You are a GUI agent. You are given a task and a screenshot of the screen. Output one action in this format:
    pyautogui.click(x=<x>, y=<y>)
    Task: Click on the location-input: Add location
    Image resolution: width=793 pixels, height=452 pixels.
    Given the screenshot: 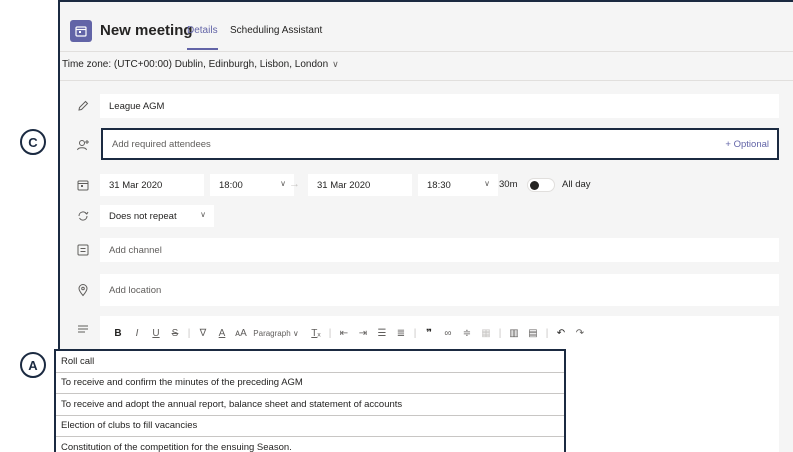 What is the action you would take?
    pyautogui.click(x=439, y=290)
    